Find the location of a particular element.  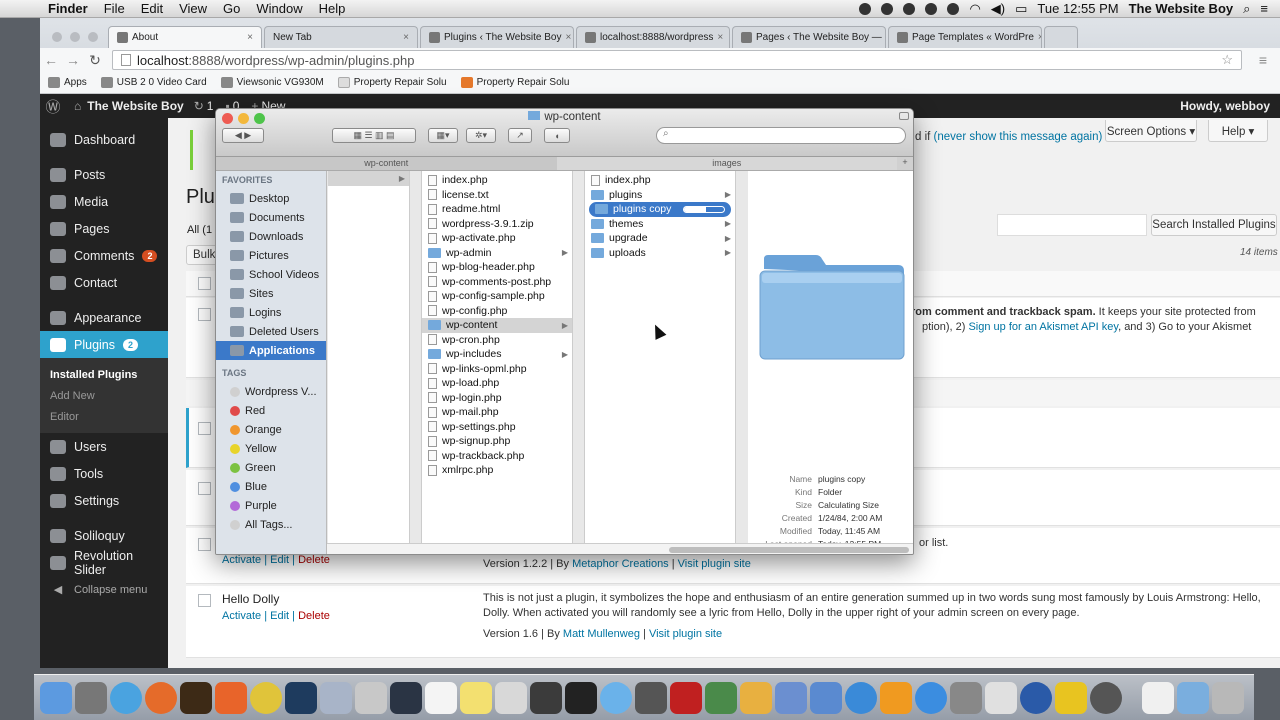

sidebar-tag: Purple is located at coordinates (271, 505).